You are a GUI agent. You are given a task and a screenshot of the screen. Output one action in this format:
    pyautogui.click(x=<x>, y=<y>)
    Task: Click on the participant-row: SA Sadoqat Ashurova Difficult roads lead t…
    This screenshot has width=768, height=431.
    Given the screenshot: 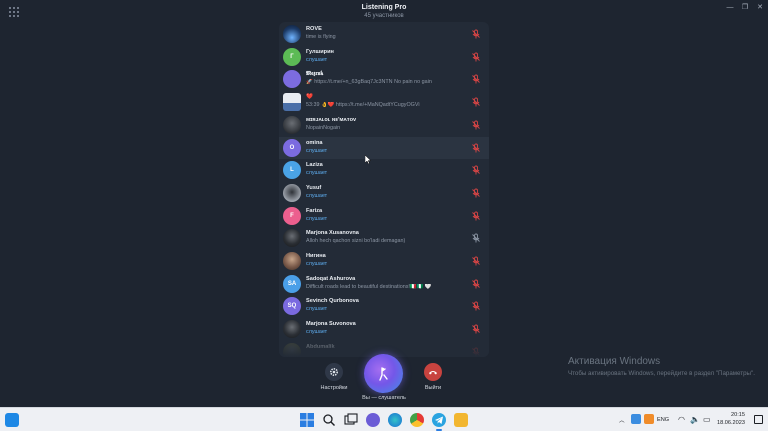 What is the action you would take?
    pyautogui.click(x=384, y=284)
    